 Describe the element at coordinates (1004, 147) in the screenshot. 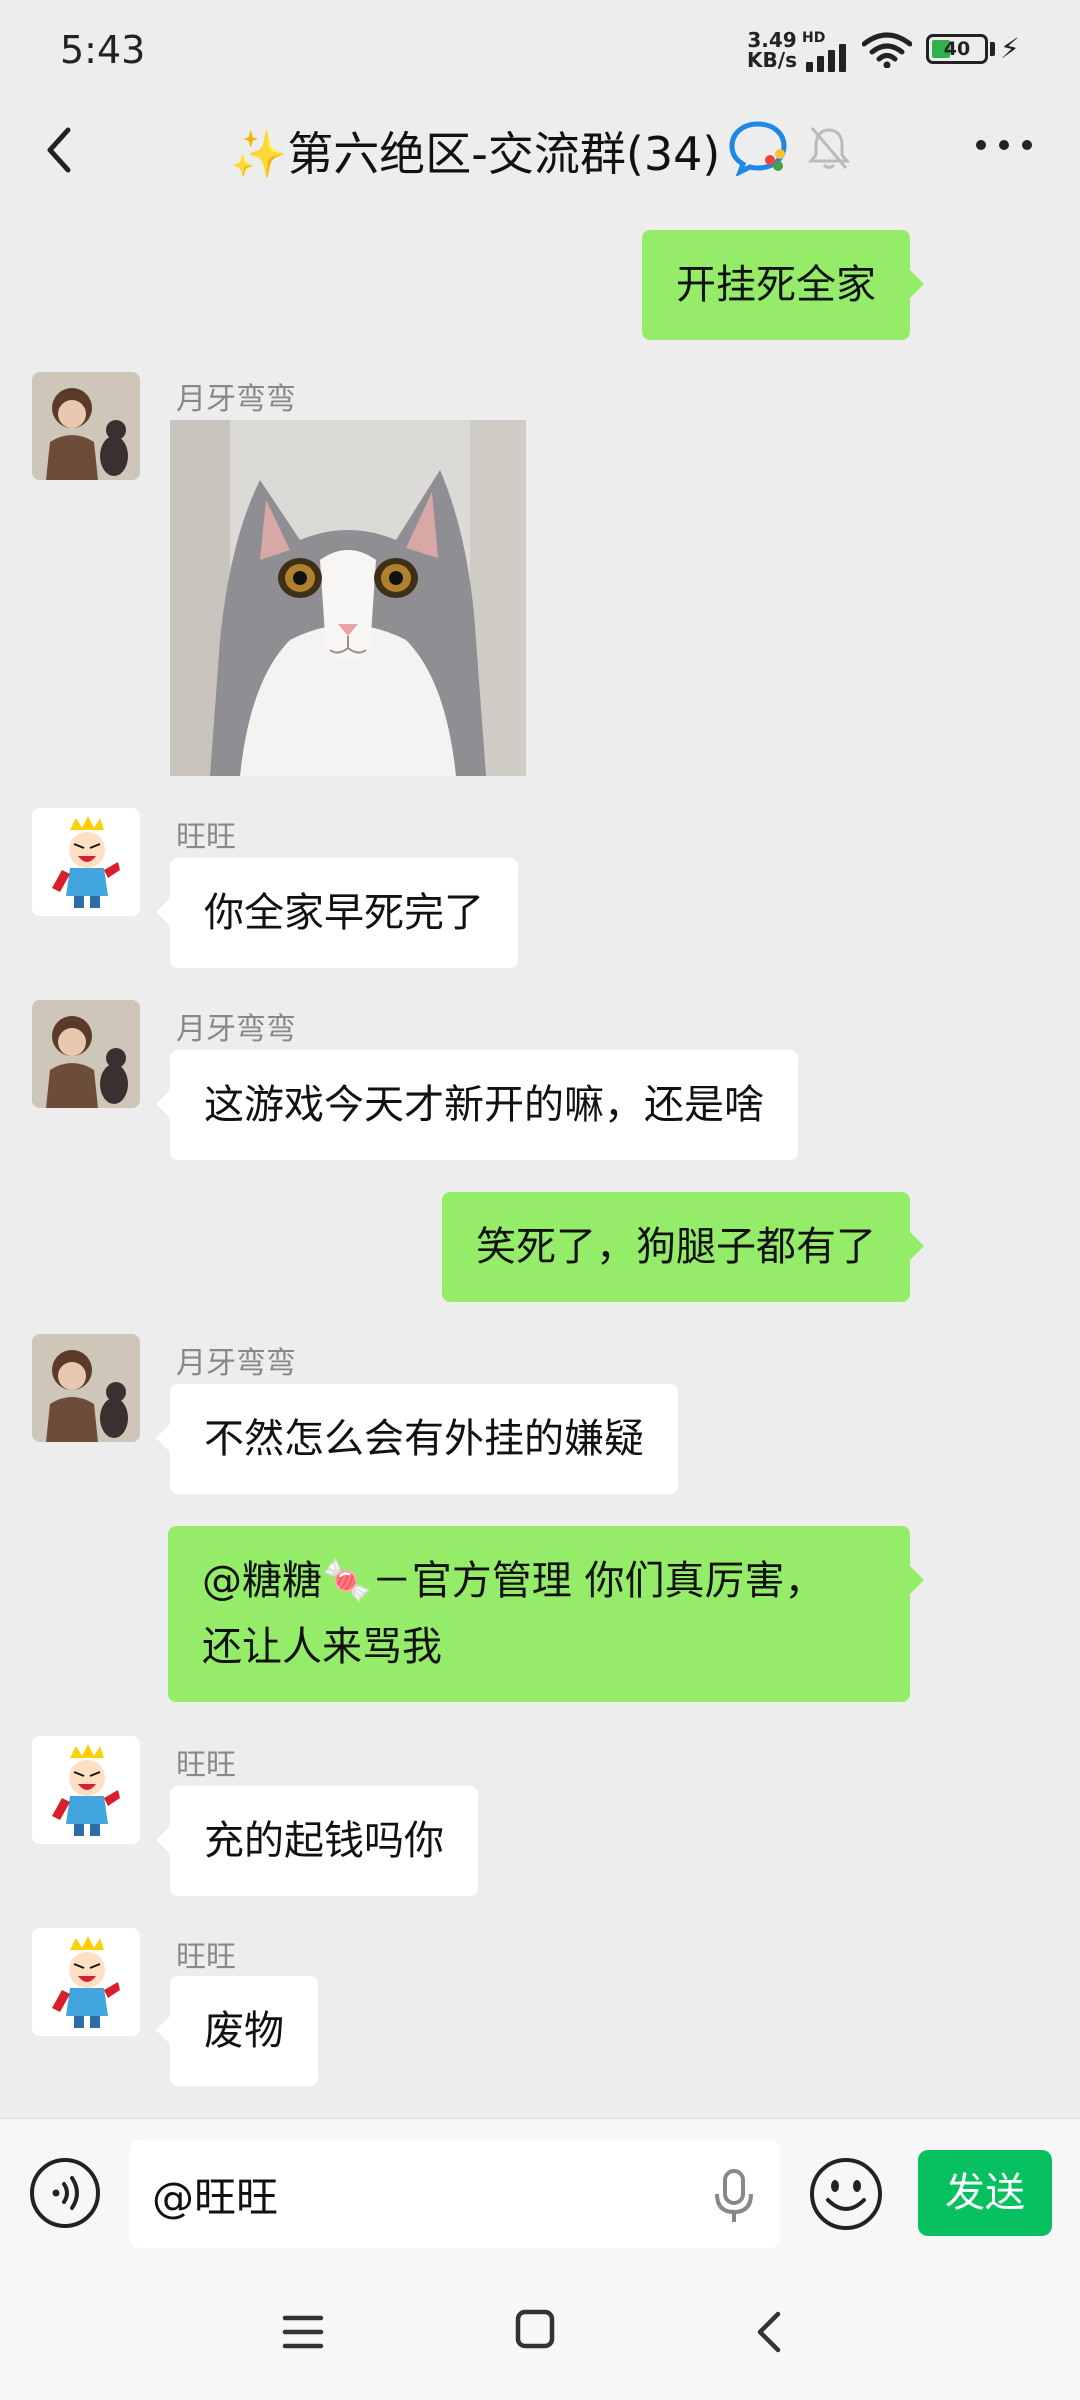

I see `more-icon` at that location.